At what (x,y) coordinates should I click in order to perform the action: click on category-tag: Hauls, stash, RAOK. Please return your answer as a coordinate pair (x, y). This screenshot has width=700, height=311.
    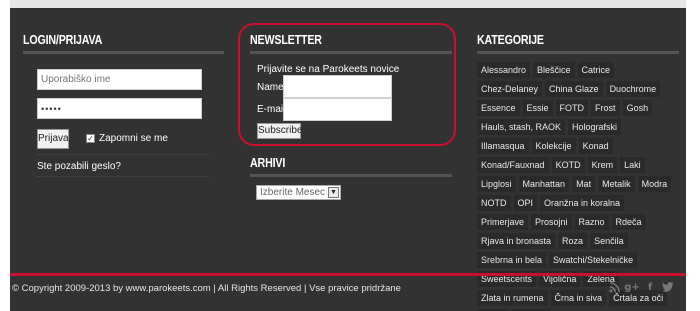
    Looking at the image, I should click on (521, 127).